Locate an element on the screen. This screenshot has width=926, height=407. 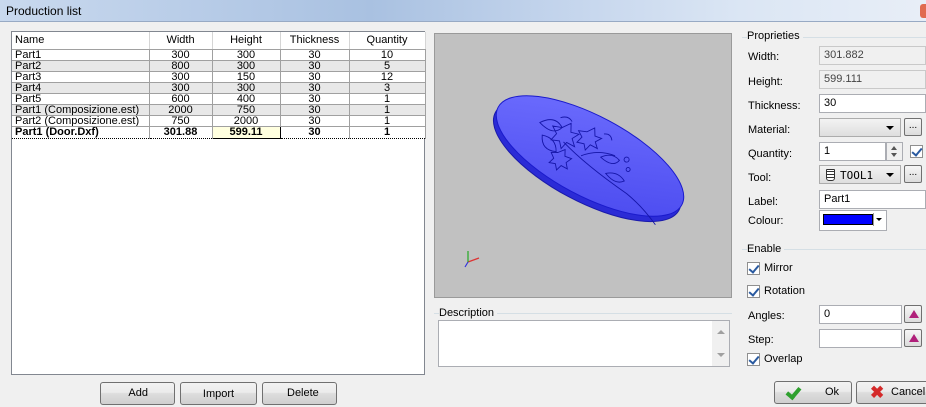
width-field: 301.882 is located at coordinates (872, 55).